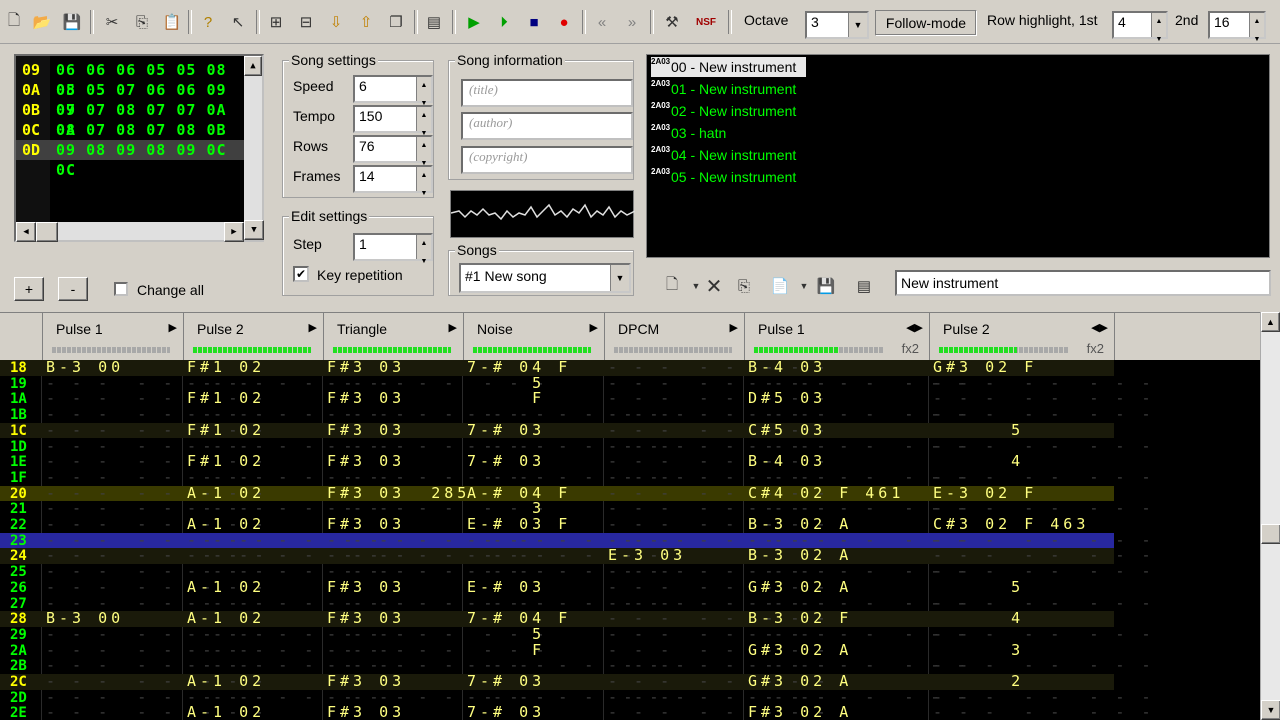 The image size is (1280, 720). What do you see at coordinates (926, 23) in the screenshot?
I see `follow-mode-toggle: Follow-mode` at bounding box center [926, 23].